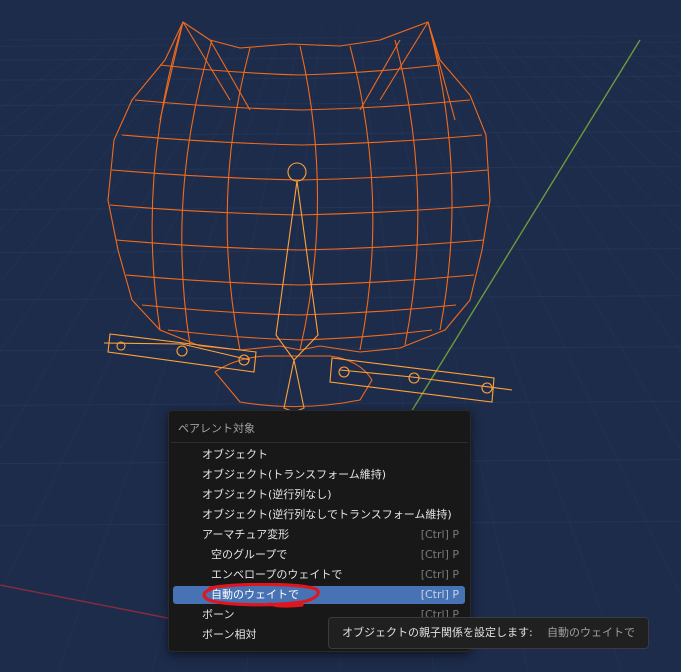  Describe the element at coordinates (216, 428) in the screenshot. I see `menu-title: ペアレント対象` at that location.